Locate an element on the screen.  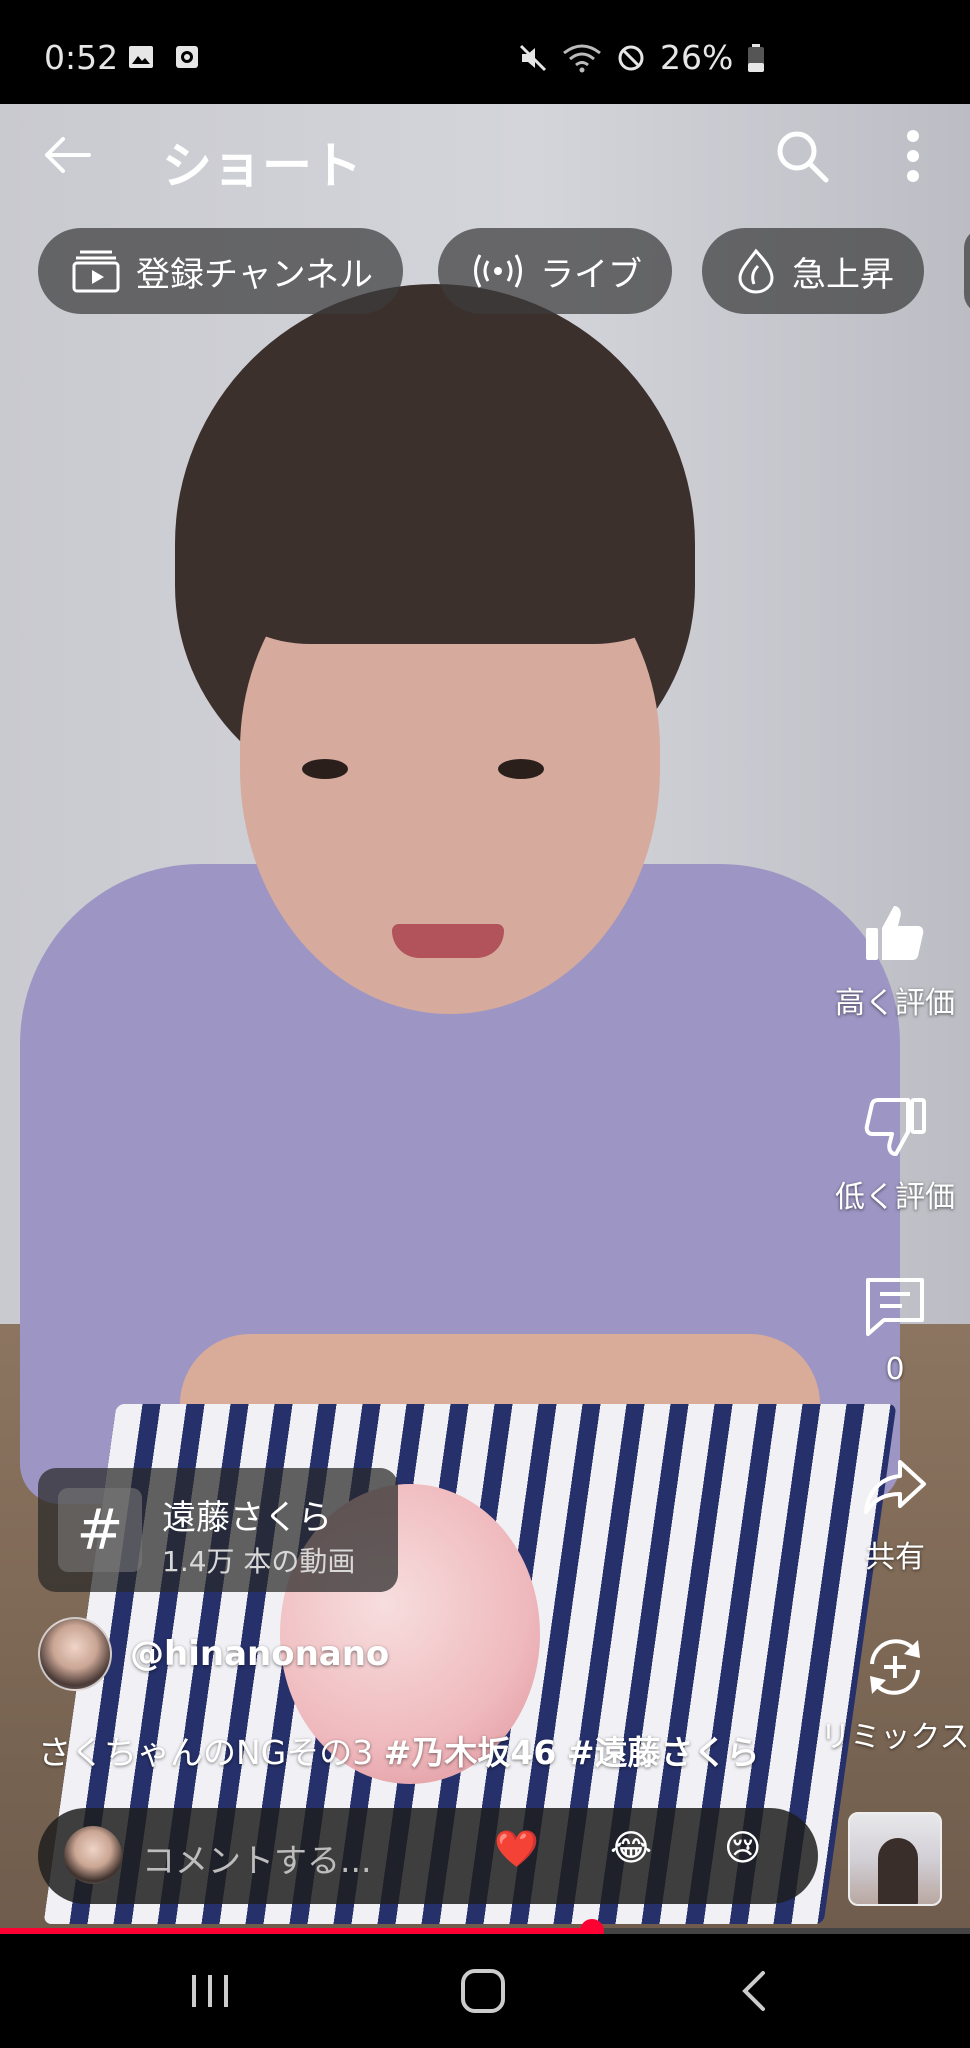
hashtag-card: # 遠藤さくら 1.4万 本の動画 is located at coordinates (218, 1530).